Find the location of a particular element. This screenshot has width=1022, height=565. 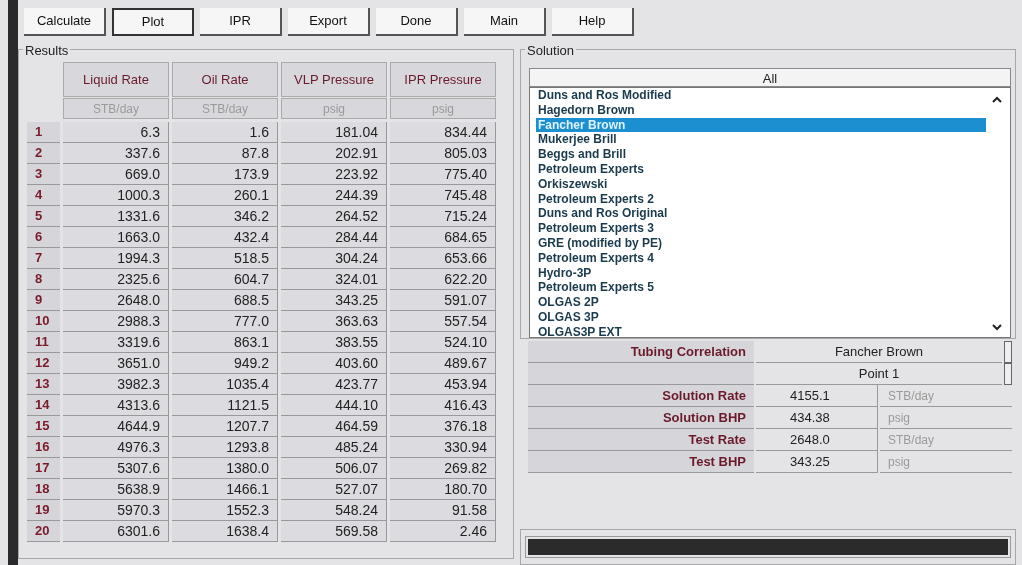

toolbar-button: Export is located at coordinates (329, 22).